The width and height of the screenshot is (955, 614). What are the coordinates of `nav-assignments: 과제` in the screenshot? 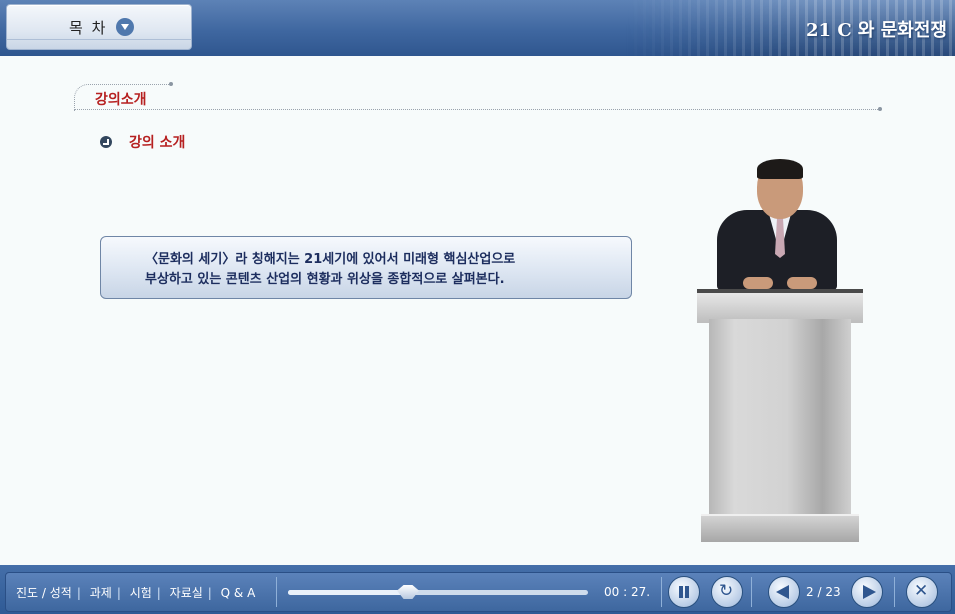 It's located at (101, 593).